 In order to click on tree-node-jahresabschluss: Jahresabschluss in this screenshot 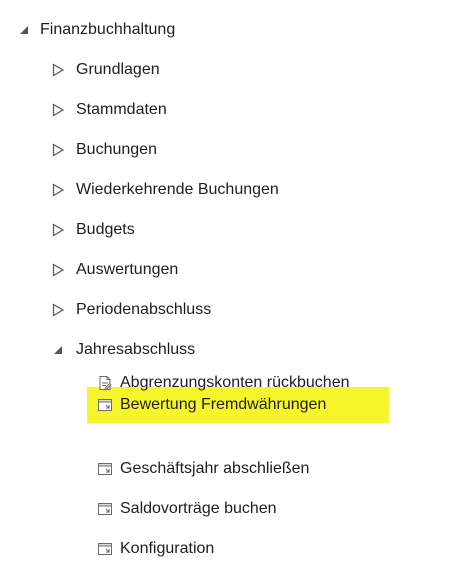, I will do `click(122, 350)`.